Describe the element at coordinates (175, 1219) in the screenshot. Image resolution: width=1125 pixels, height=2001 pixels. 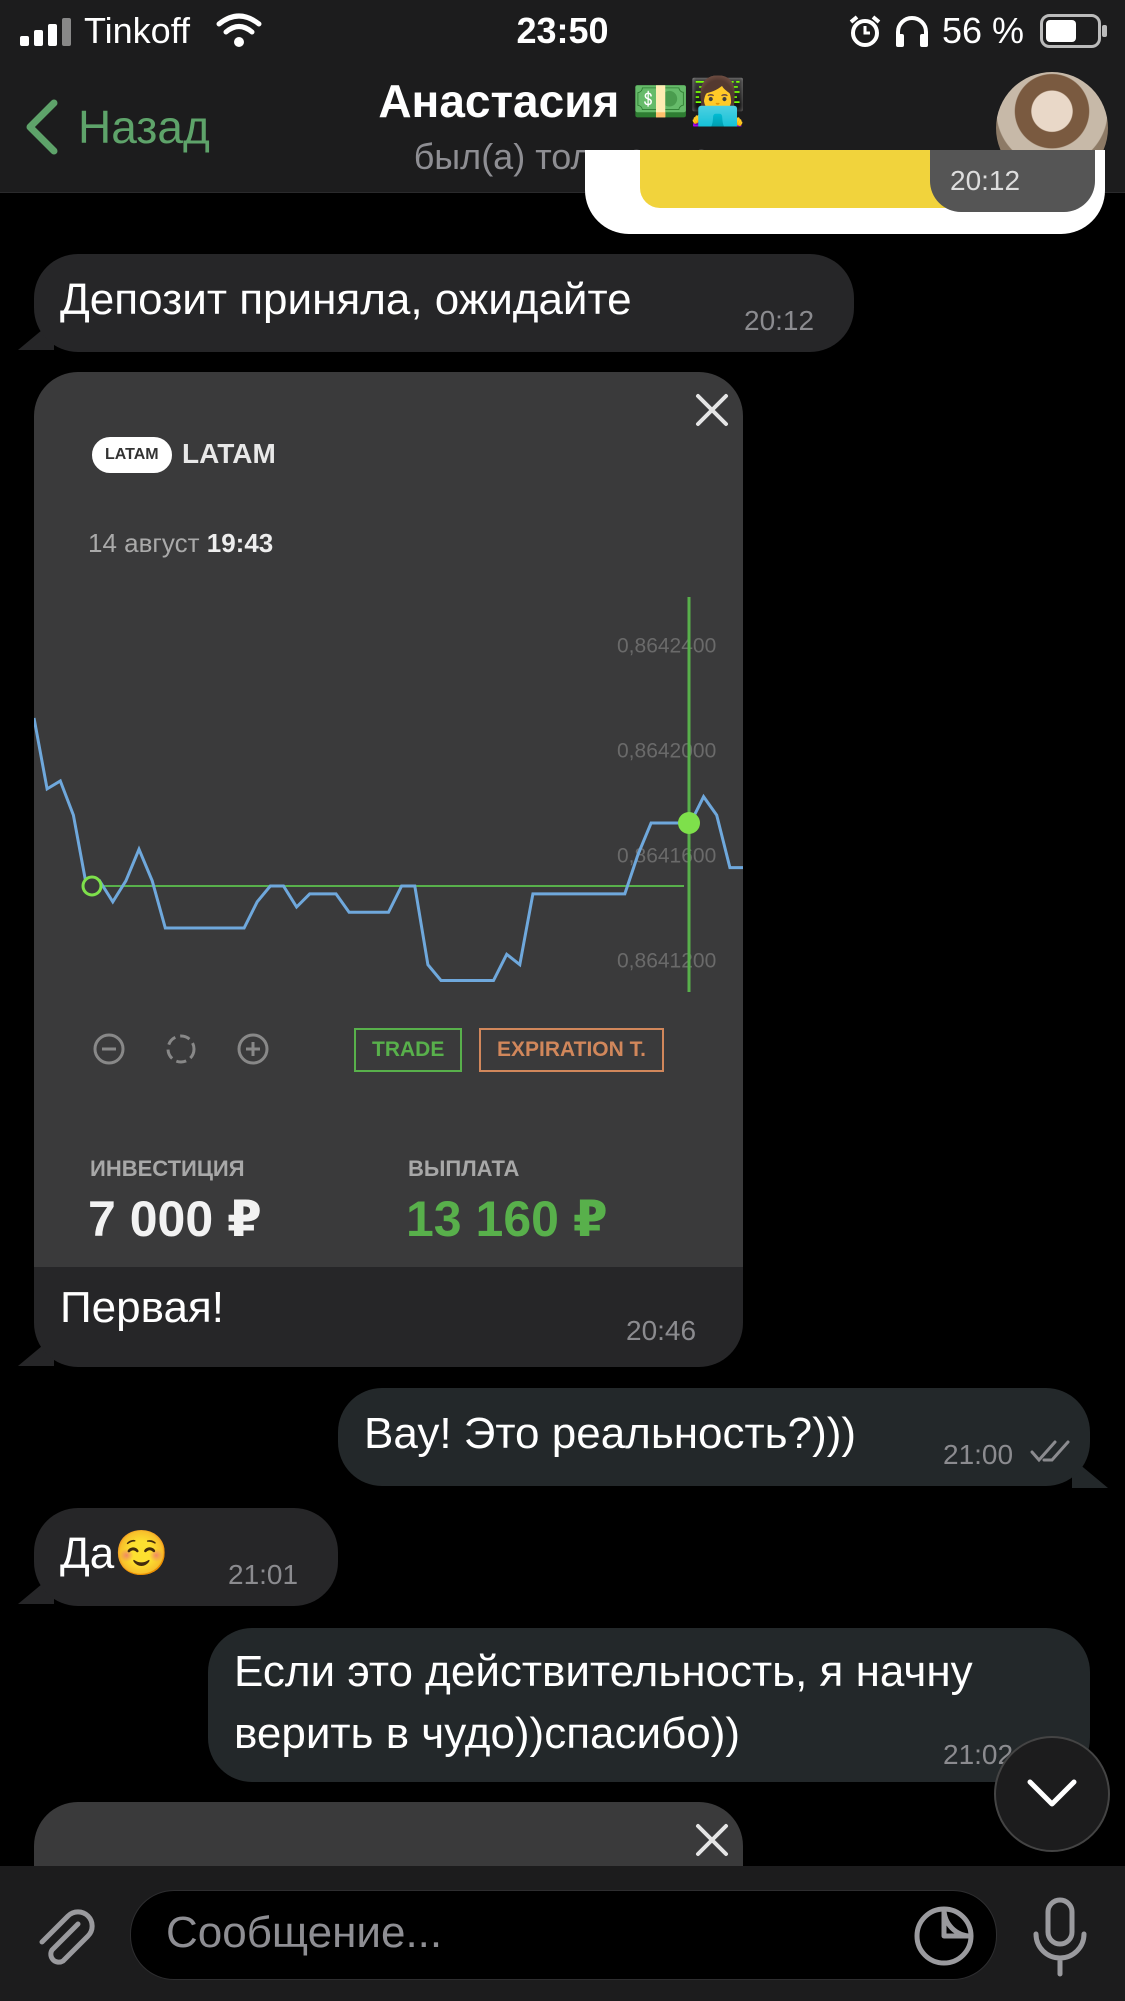
I see `invest-value: 7 000 ₽` at that location.